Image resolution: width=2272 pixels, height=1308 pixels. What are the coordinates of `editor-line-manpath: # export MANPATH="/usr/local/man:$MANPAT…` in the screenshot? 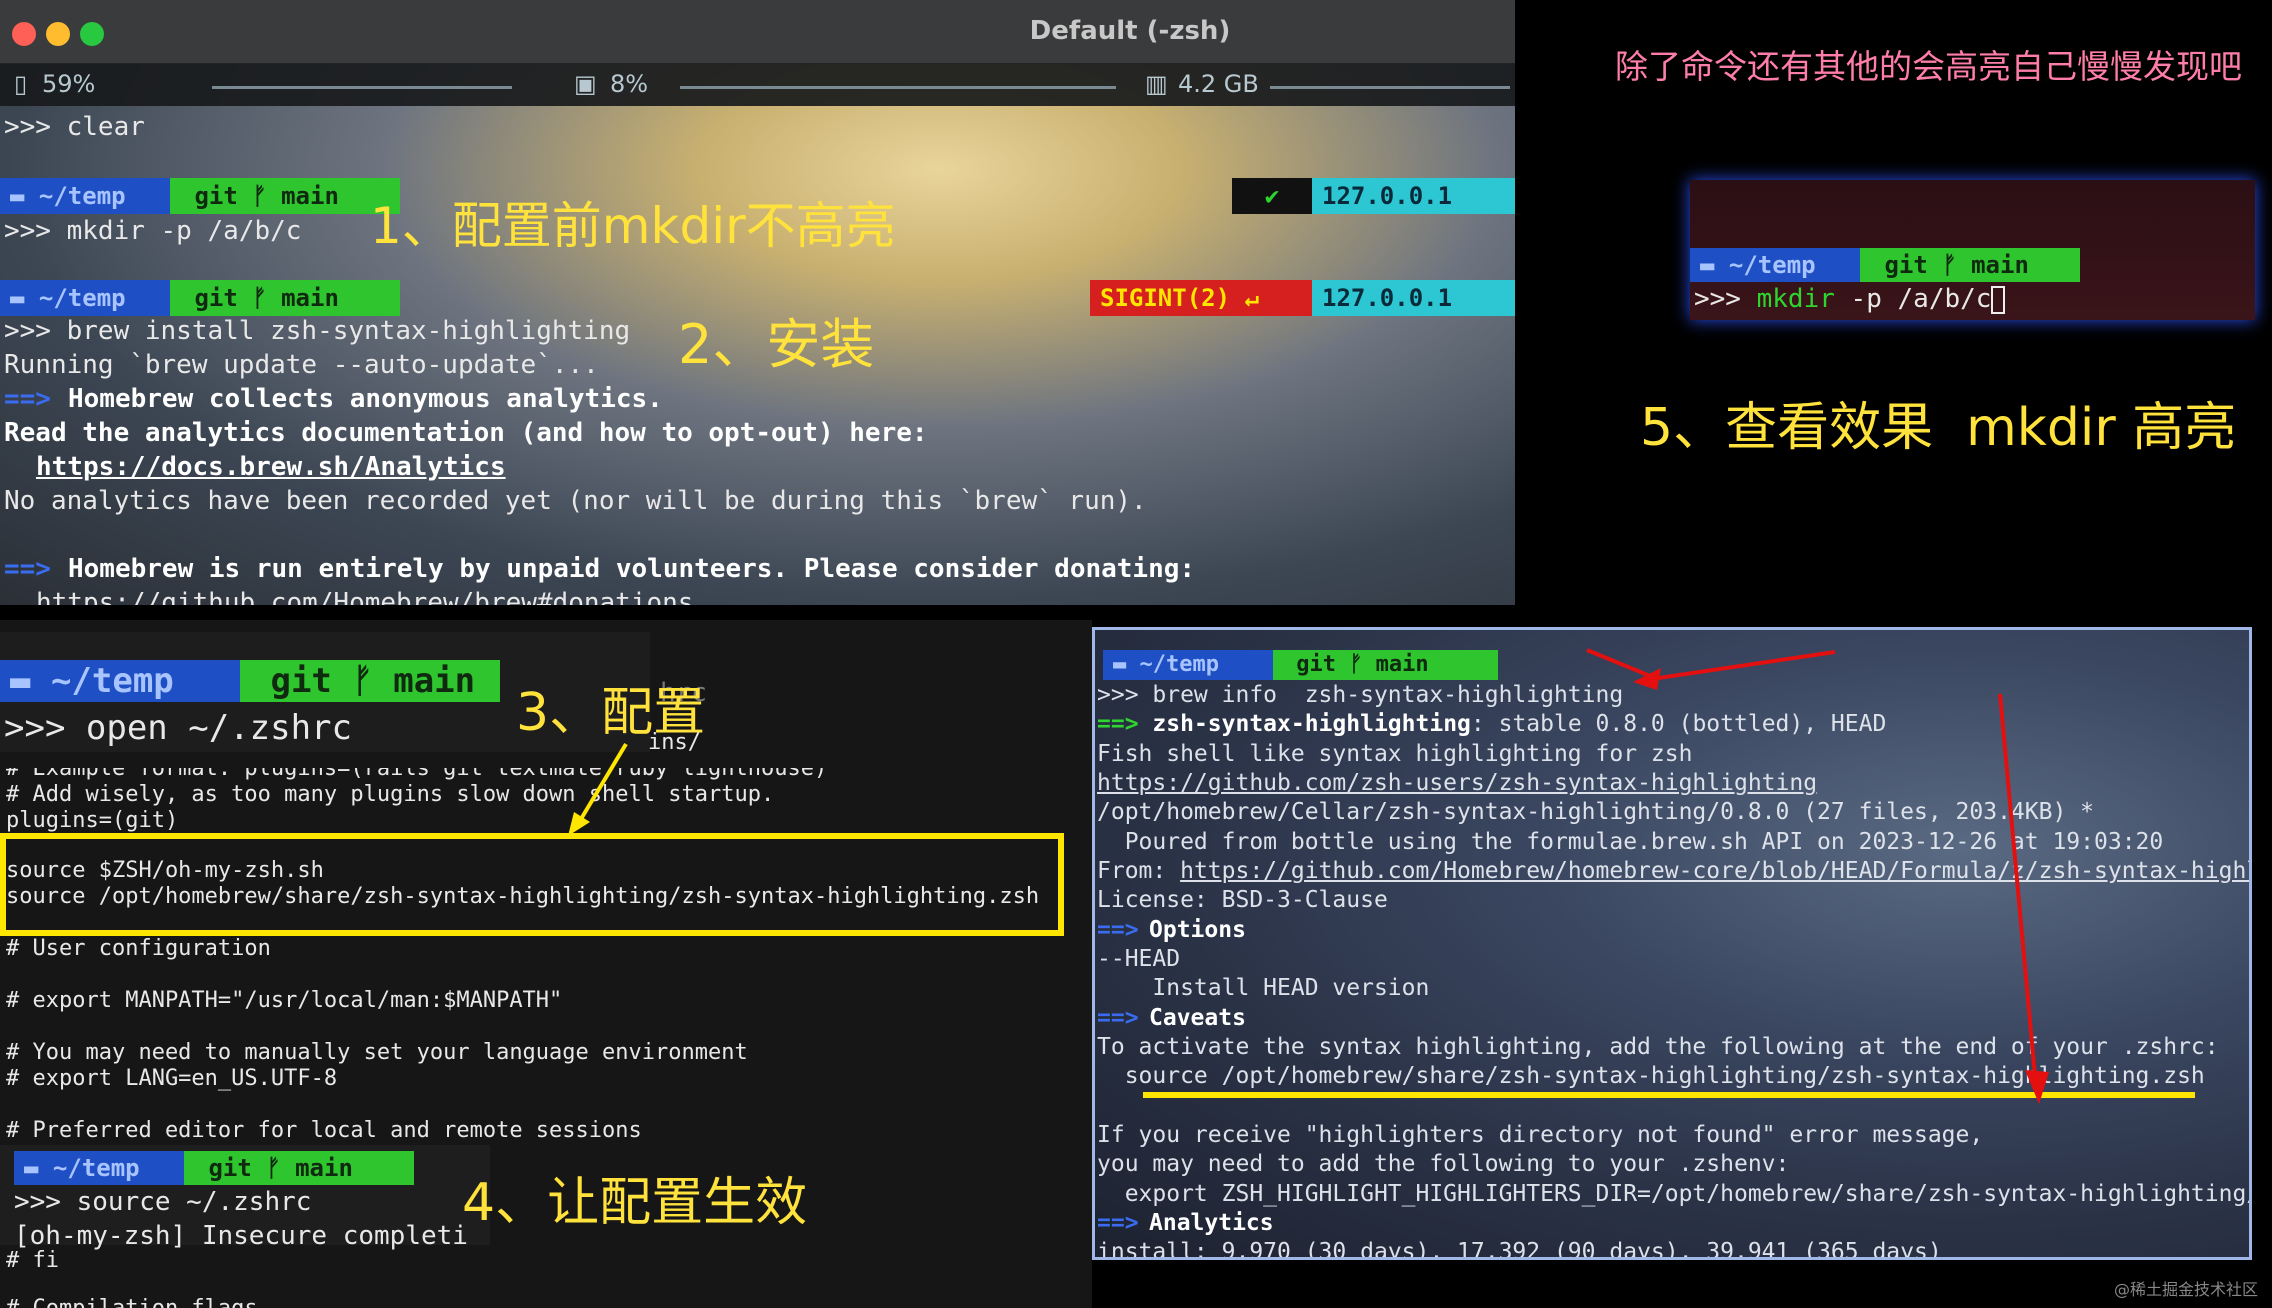 It's located at (284, 1000).